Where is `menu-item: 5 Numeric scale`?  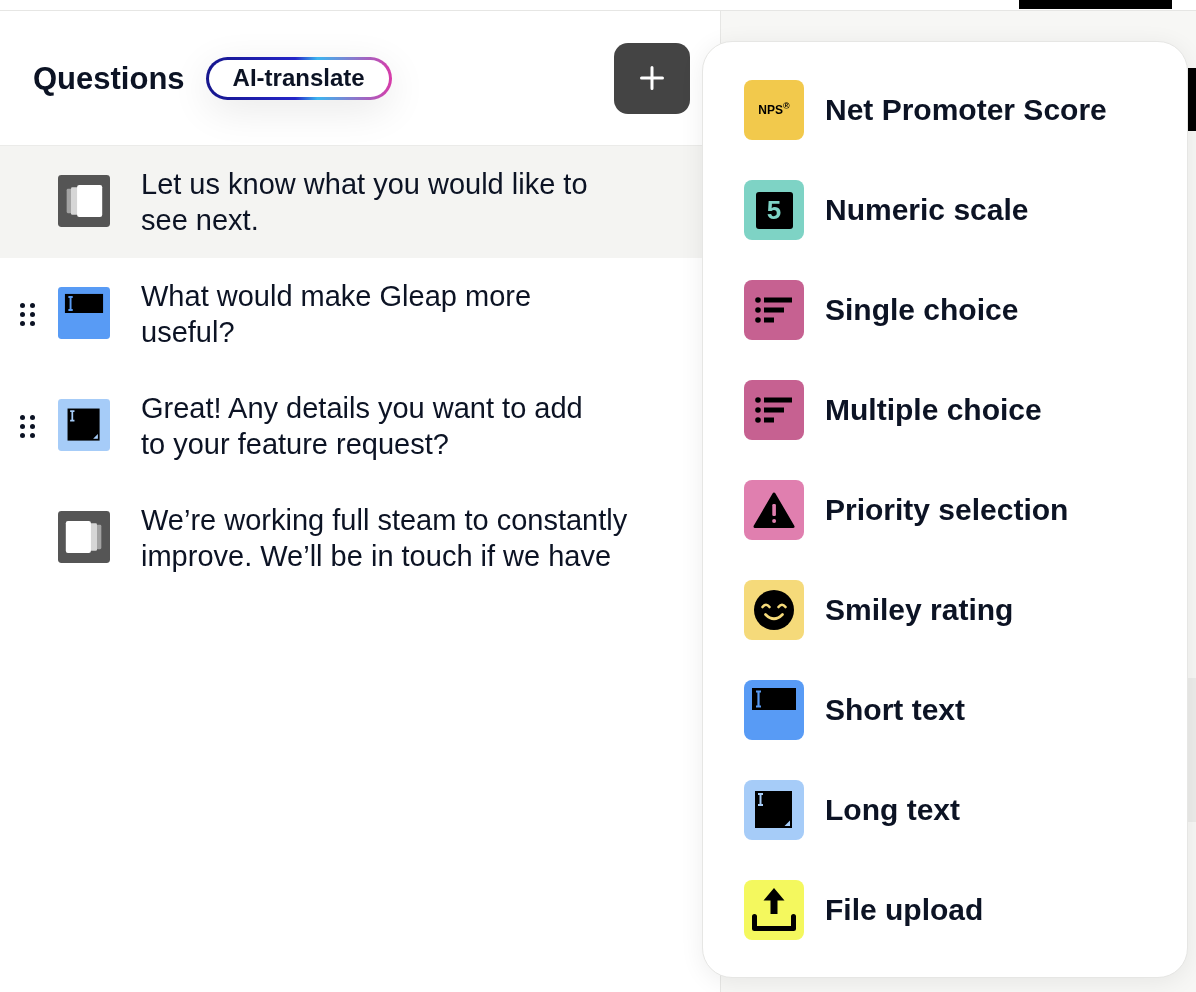 menu-item: 5 Numeric scale is located at coordinates (955, 210).